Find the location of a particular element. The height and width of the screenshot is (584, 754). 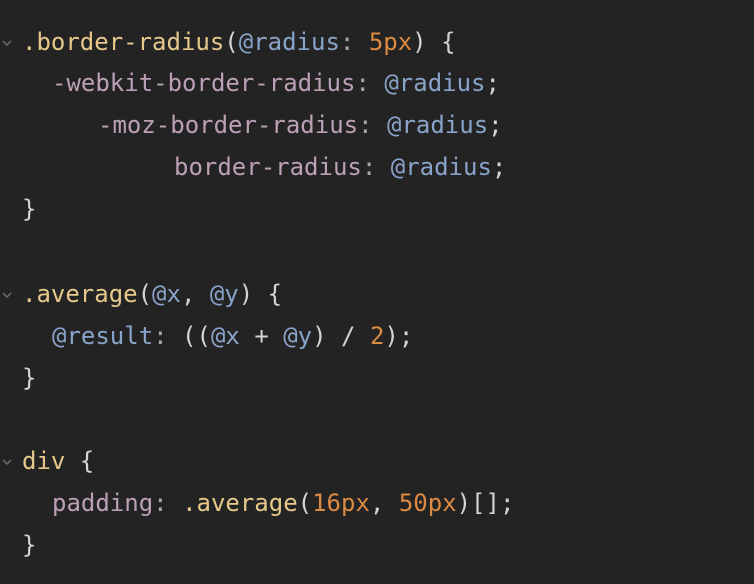

paren-token: (( is located at coordinates (189, 336).